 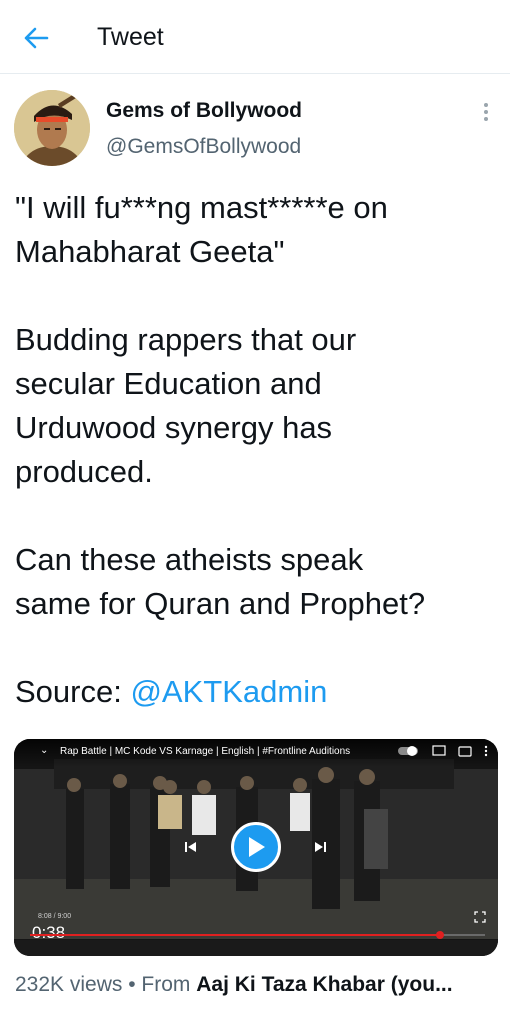 What do you see at coordinates (220, 603) in the screenshot?
I see `tweet-line: same for Quran and Prophet?` at bounding box center [220, 603].